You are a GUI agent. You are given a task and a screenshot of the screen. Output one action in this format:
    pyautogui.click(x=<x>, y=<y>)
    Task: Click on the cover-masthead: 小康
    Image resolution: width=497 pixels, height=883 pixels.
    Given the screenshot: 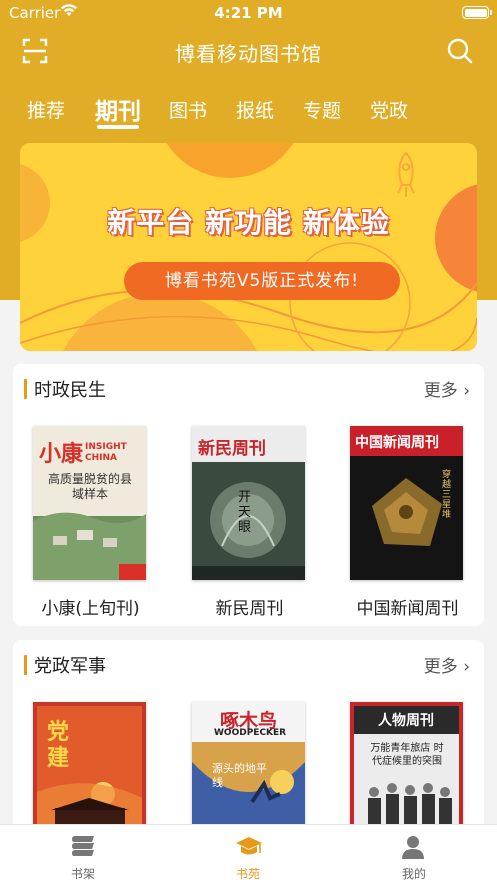 What is the action you would take?
    pyautogui.click(x=61, y=454)
    